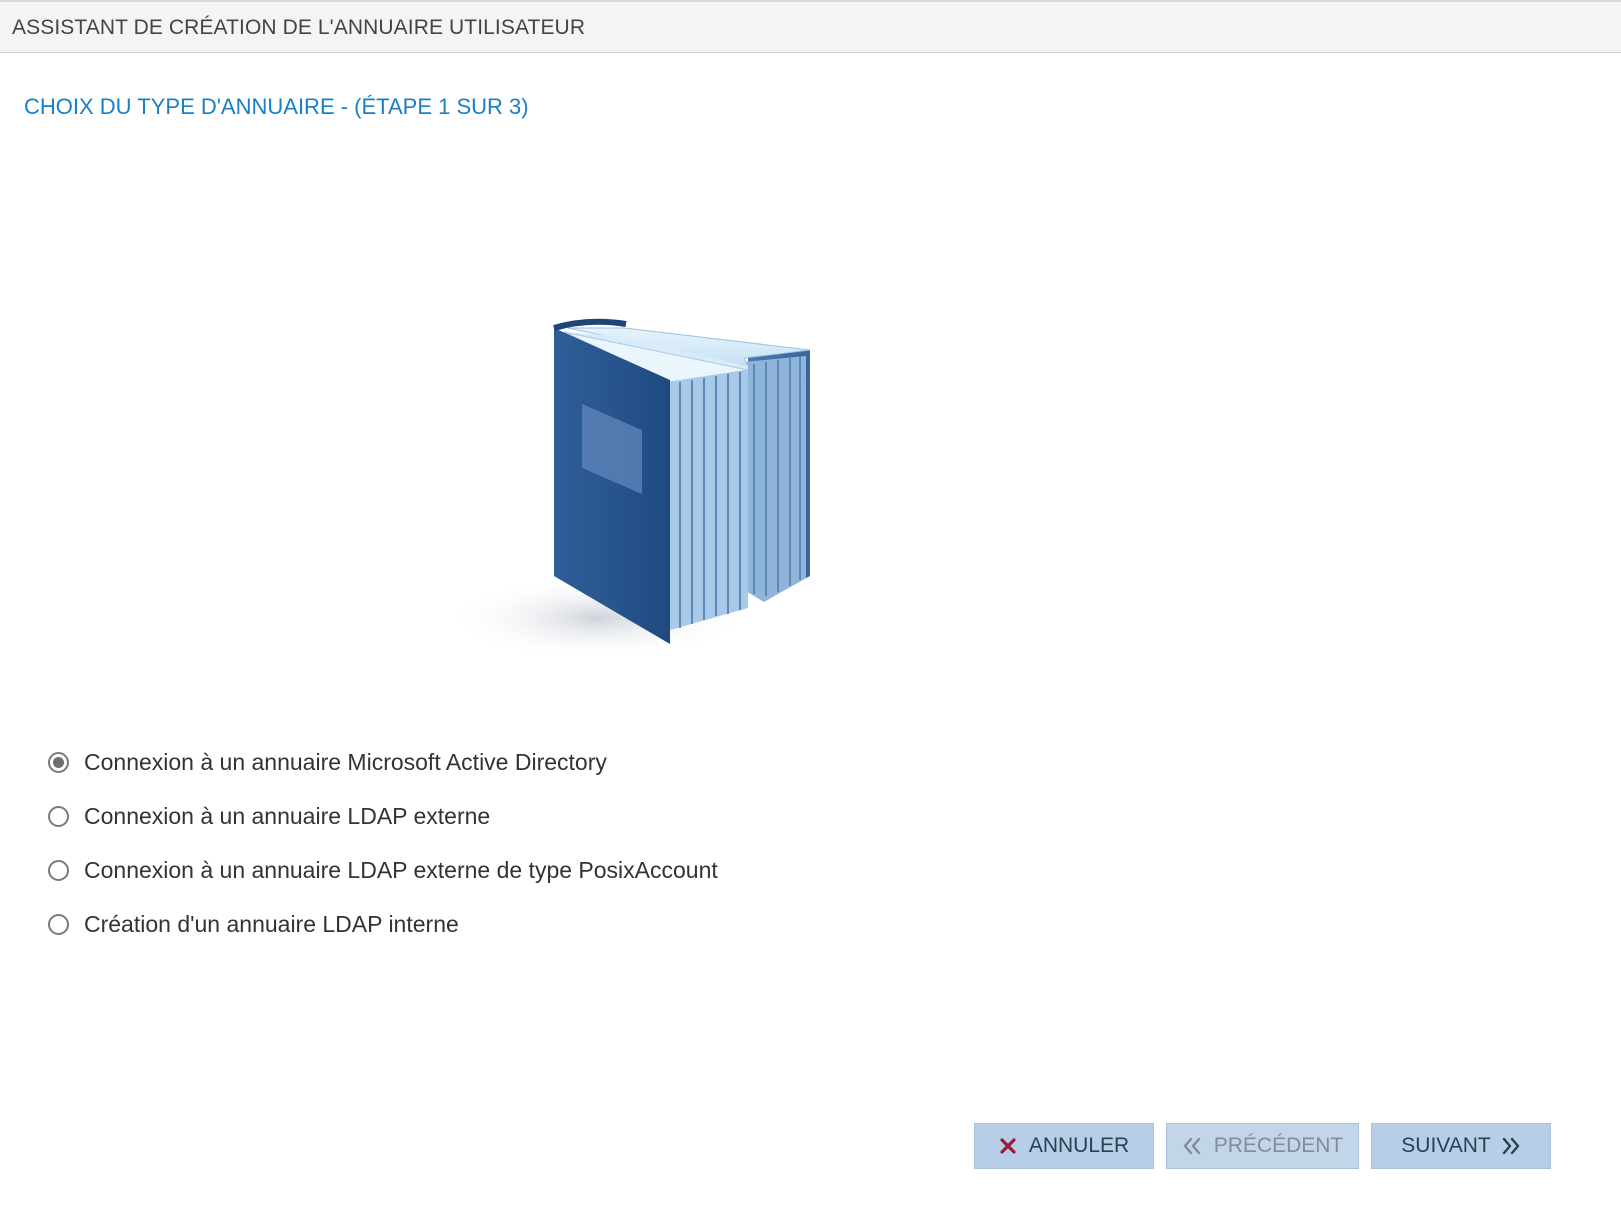 The width and height of the screenshot is (1621, 1218). Describe the element at coordinates (1446, 1145) in the screenshot. I see `next-button-label: SUIVANT` at that location.